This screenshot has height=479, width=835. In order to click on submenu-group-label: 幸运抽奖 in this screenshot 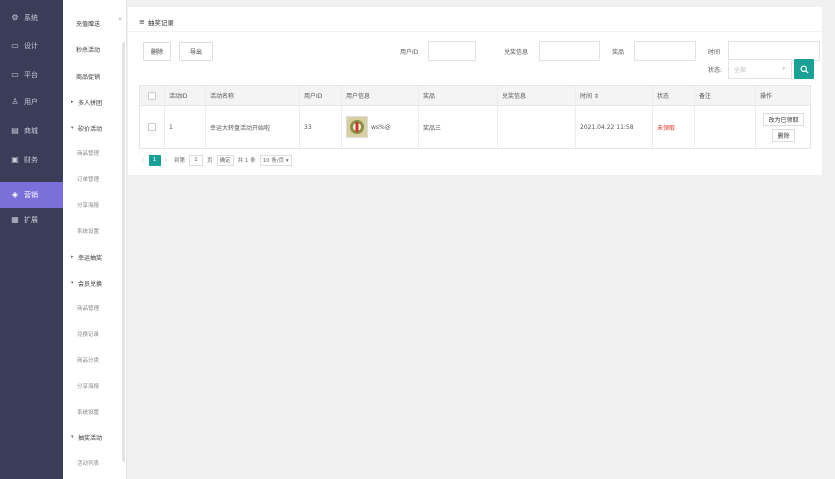, I will do `click(90, 258)`.